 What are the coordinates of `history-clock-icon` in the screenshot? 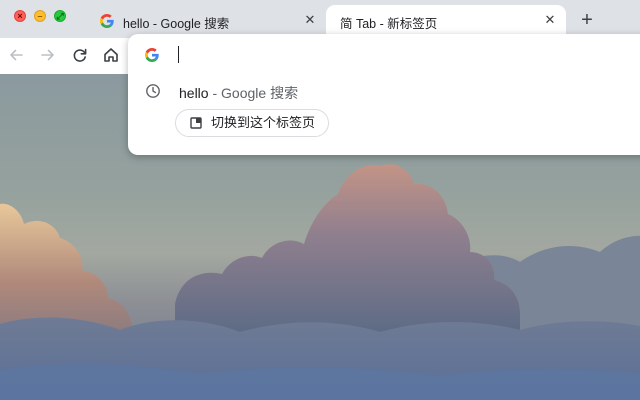 It's located at (153, 91).